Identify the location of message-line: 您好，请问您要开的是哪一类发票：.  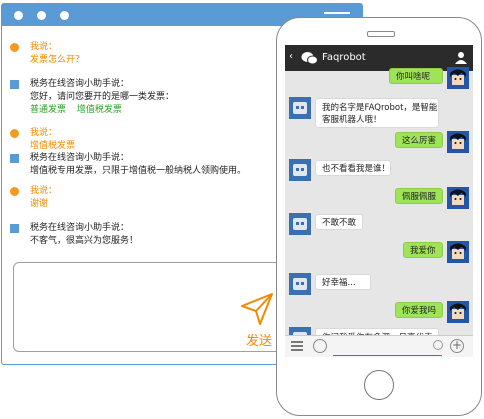
(102, 97).